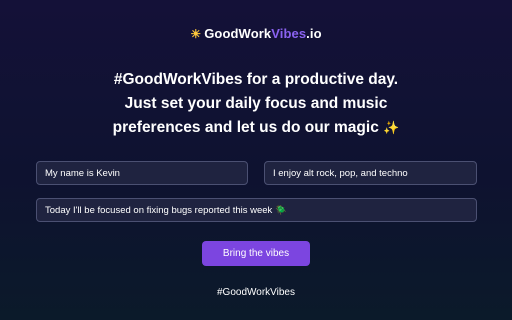 The image size is (512, 320). Describe the element at coordinates (314, 33) in the screenshot. I see `brand-name-tld: .io` at that location.